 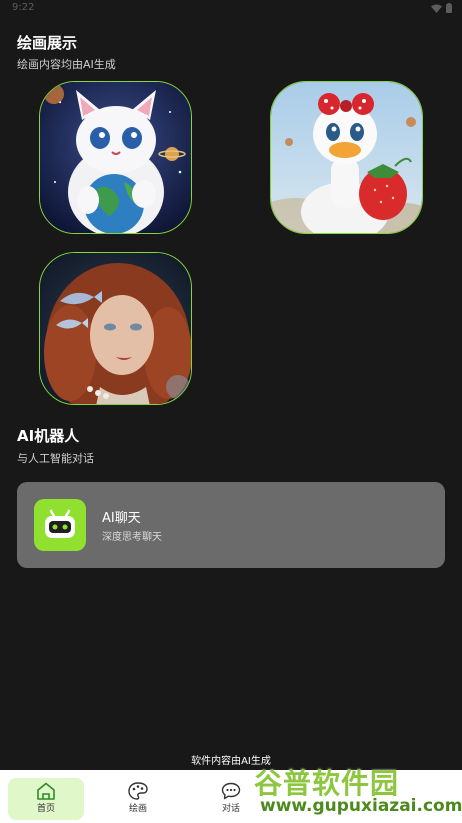 I want to click on gallery-title: 绘画展示, so click(x=47, y=43).